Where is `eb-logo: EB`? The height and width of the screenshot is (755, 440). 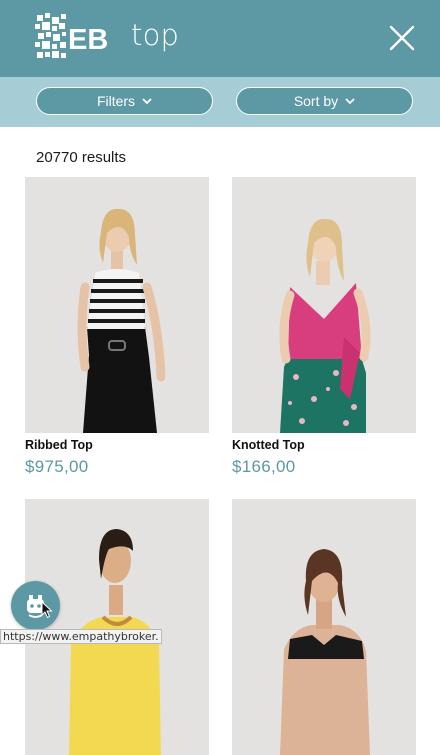
eb-logo: EB is located at coordinates (71, 35).